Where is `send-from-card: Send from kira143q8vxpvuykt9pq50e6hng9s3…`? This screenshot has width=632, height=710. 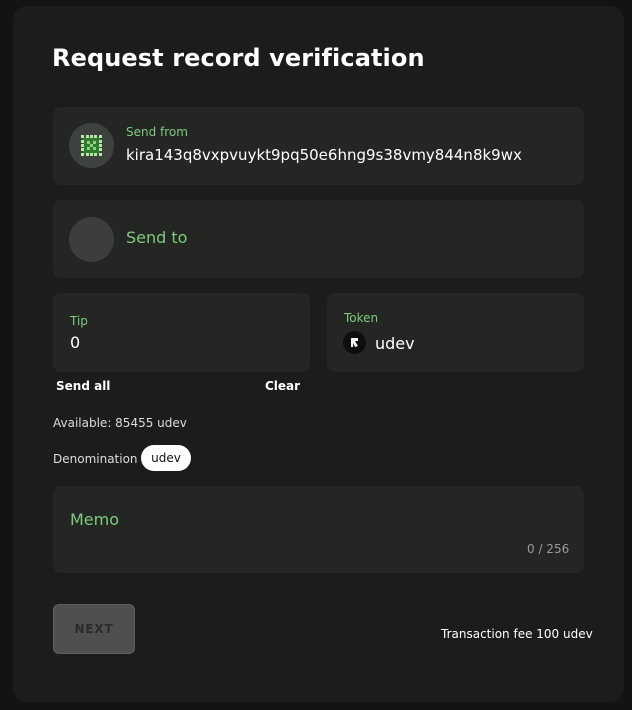
send-from-card: Send from kira143q8vxpvuykt9pq50e6hng9s3… is located at coordinates (318, 146).